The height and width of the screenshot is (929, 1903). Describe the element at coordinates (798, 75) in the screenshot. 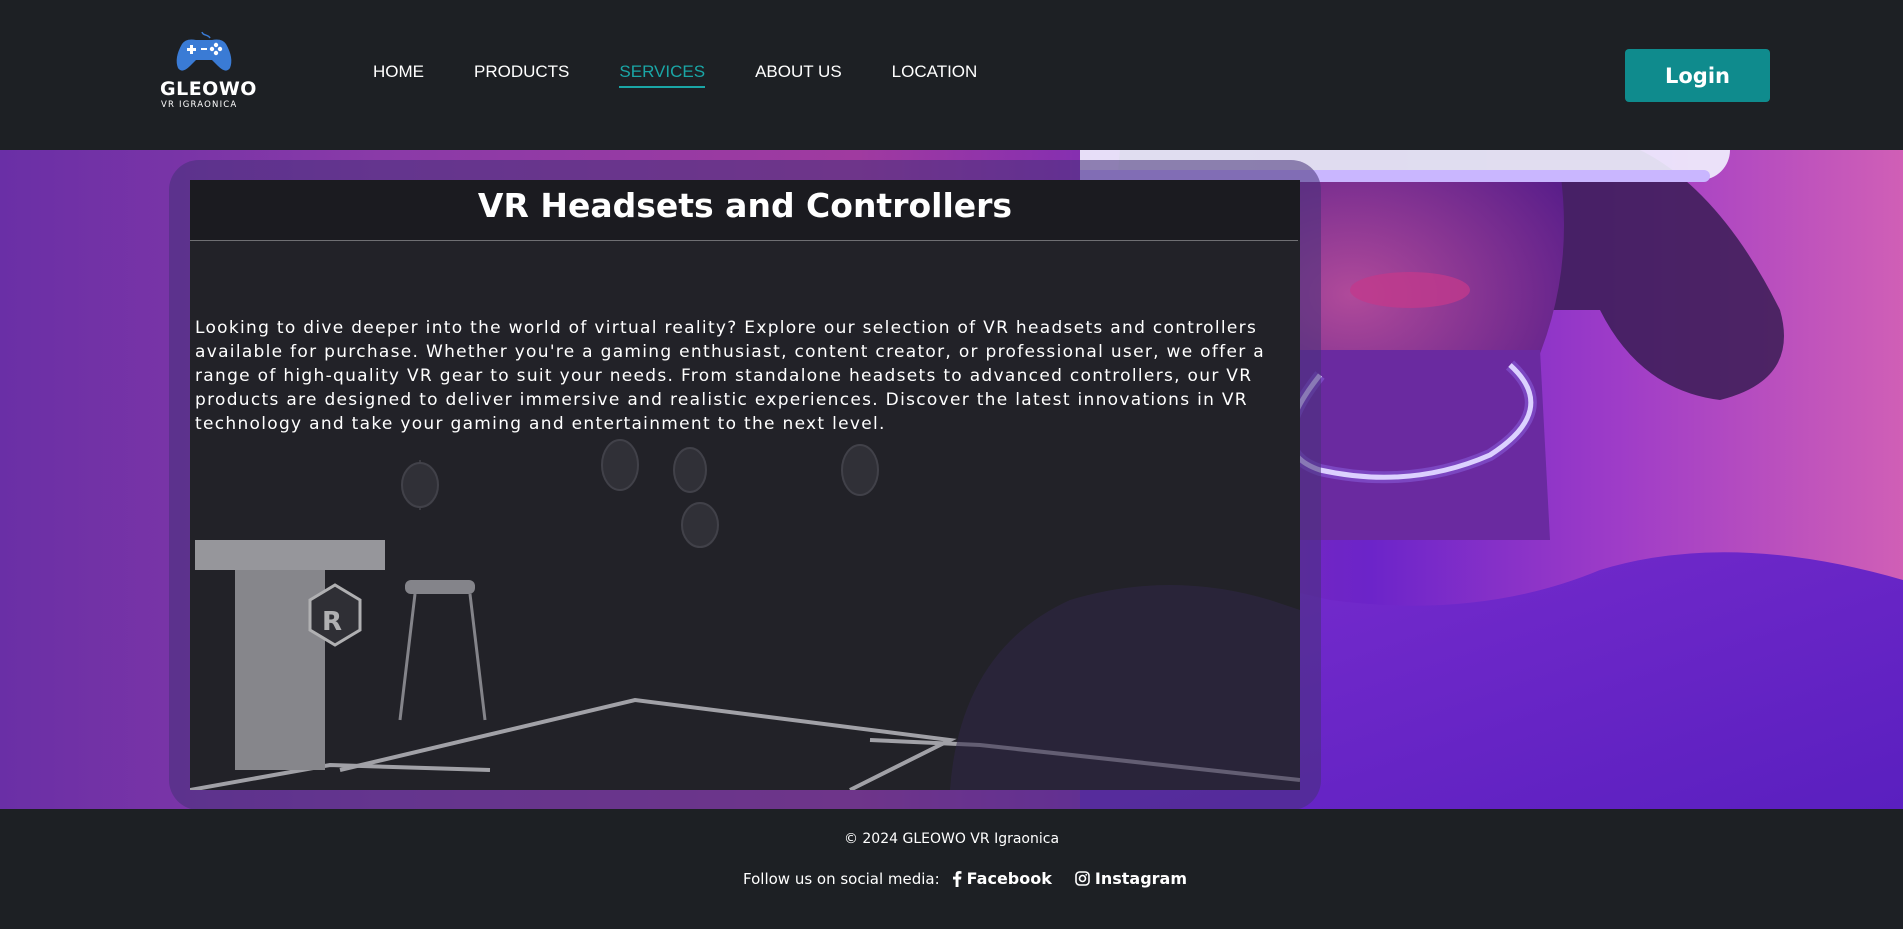

I see `nav-about-us: ABOUT US` at that location.